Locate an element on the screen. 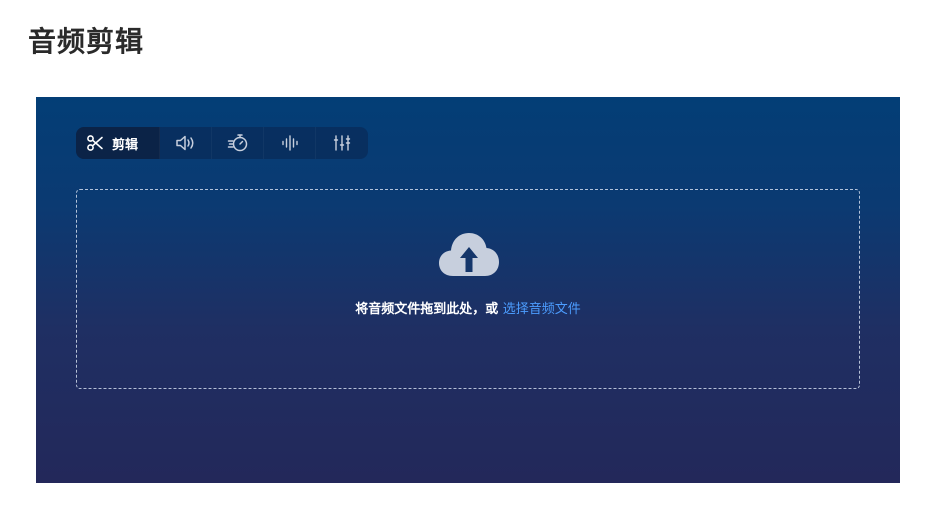 The image size is (937, 519). tool-waveform-button is located at coordinates (290, 143).